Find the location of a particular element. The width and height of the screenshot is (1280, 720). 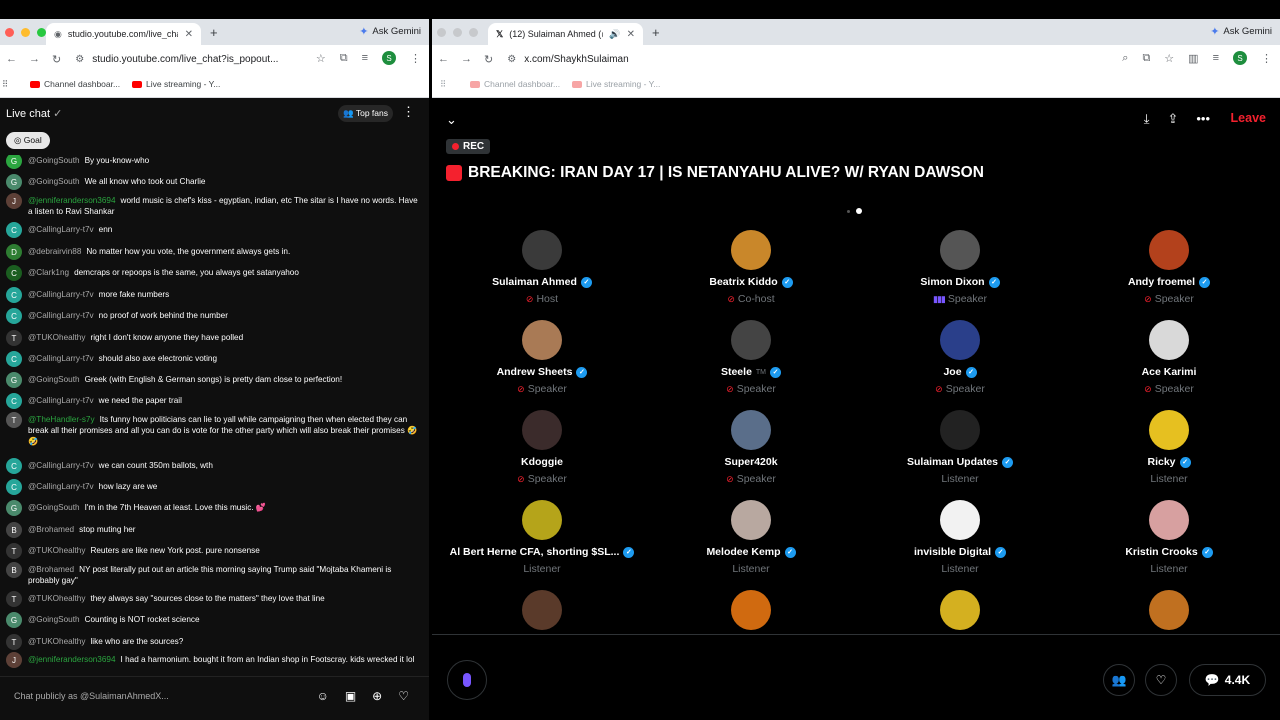

address-bar: ⚙ x.com/ShaykhSulaiman is located at coordinates (567, 59).